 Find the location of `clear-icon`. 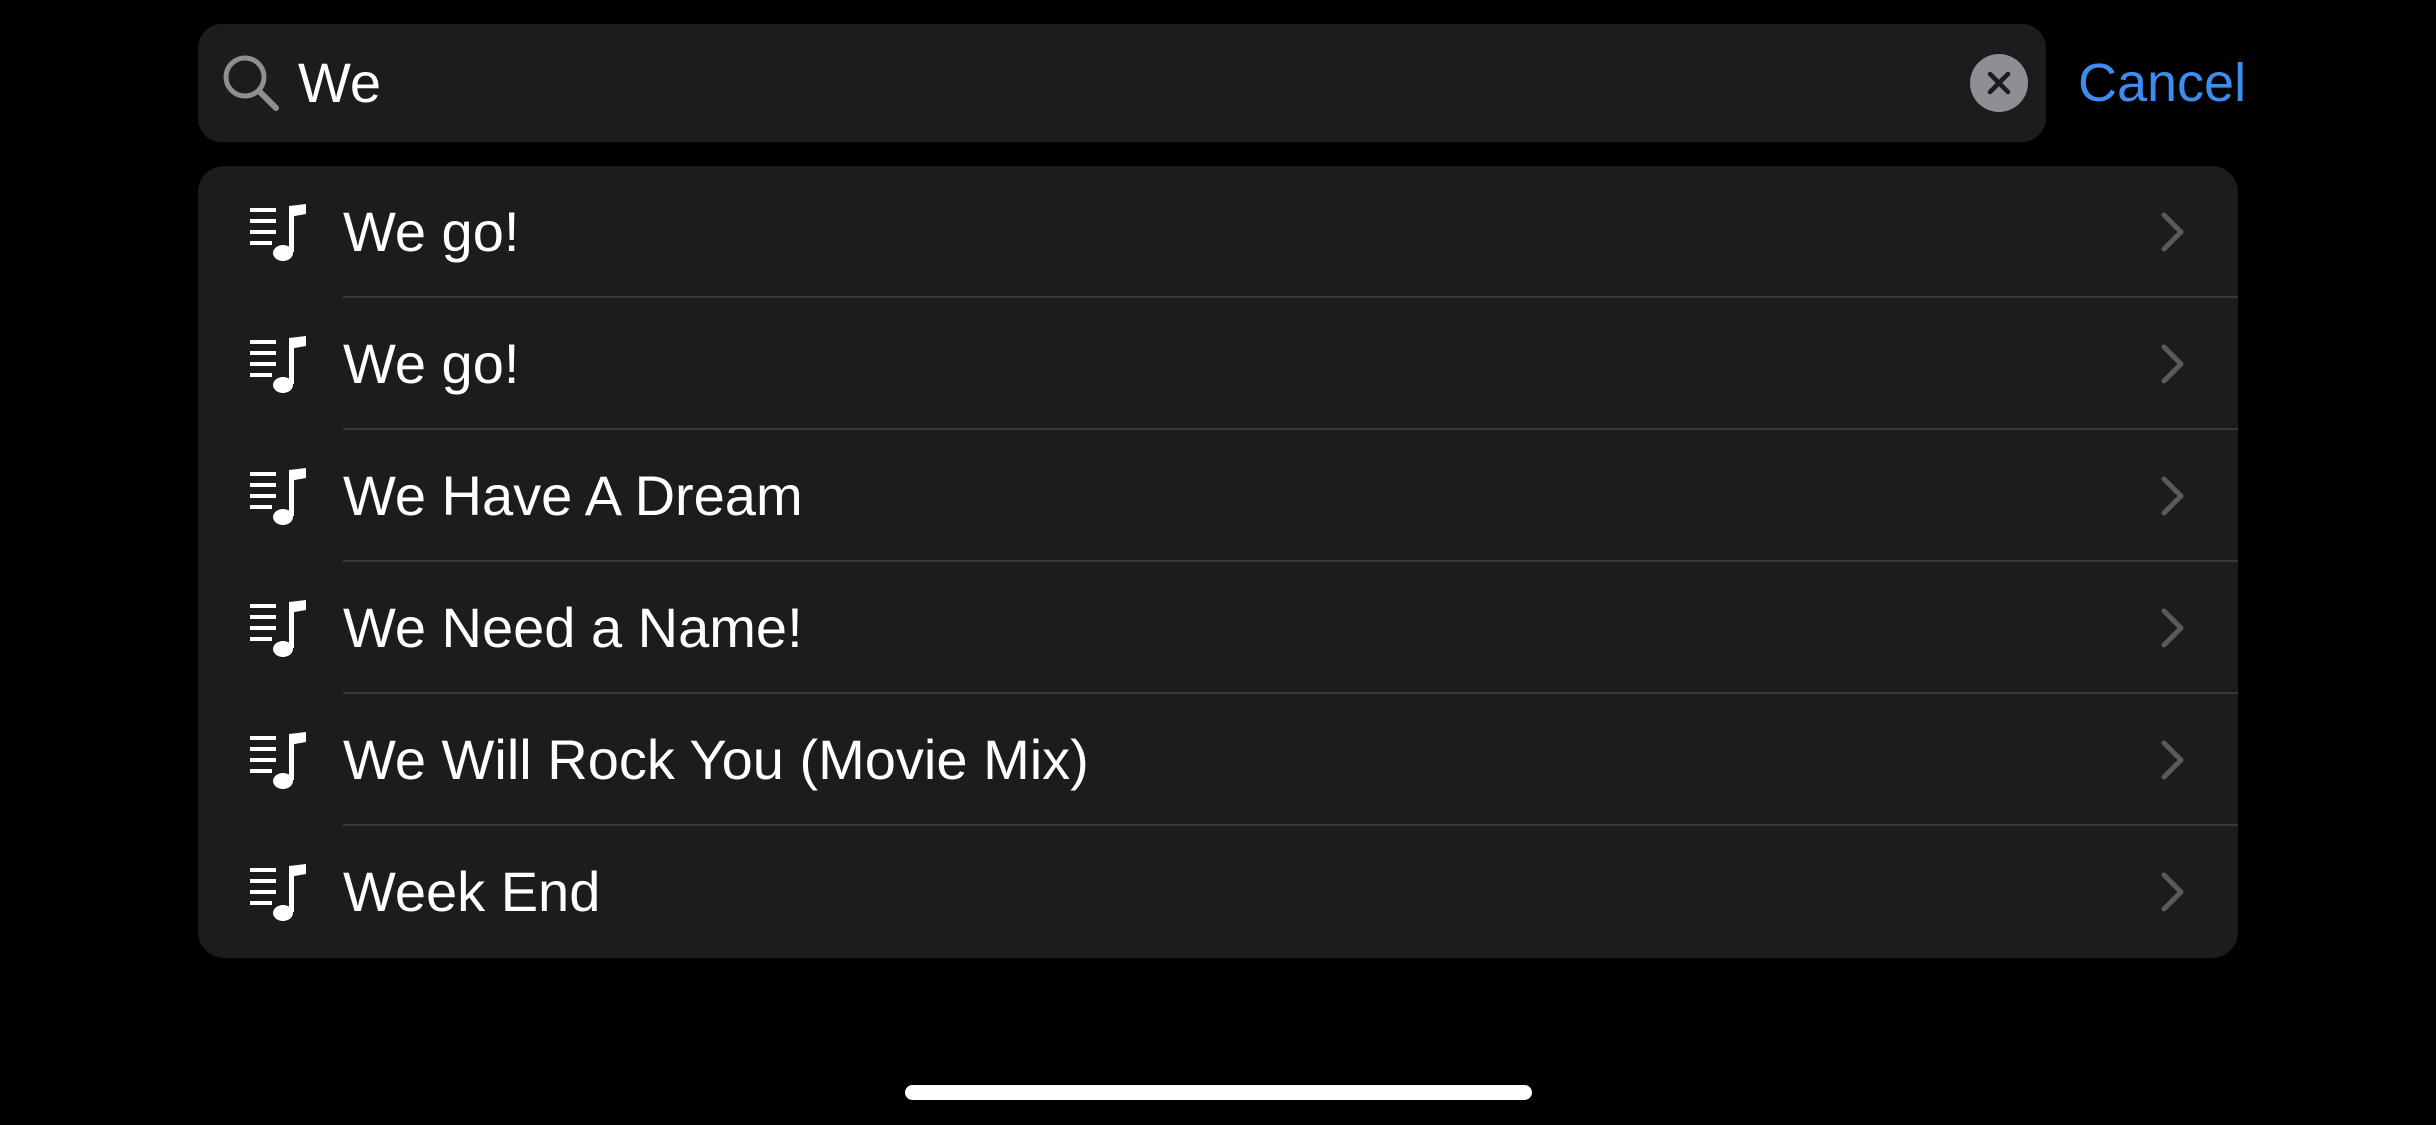

clear-icon is located at coordinates (1999, 83).